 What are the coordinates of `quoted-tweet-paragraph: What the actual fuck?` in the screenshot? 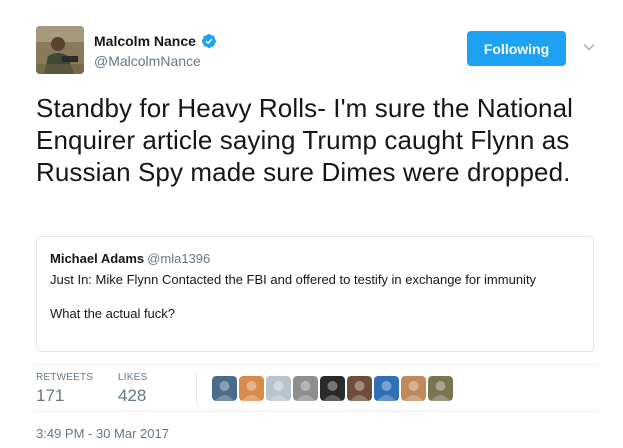 It's located at (113, 313).